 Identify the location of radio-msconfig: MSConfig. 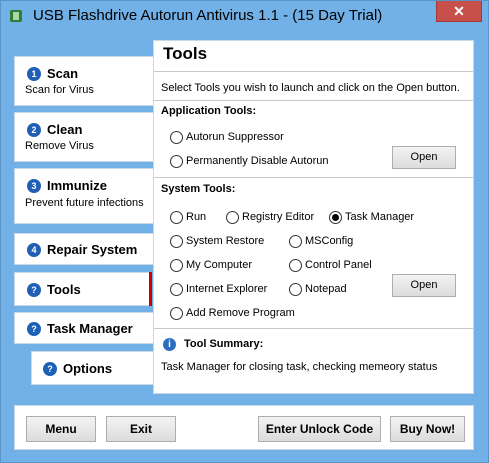
(321, 242).